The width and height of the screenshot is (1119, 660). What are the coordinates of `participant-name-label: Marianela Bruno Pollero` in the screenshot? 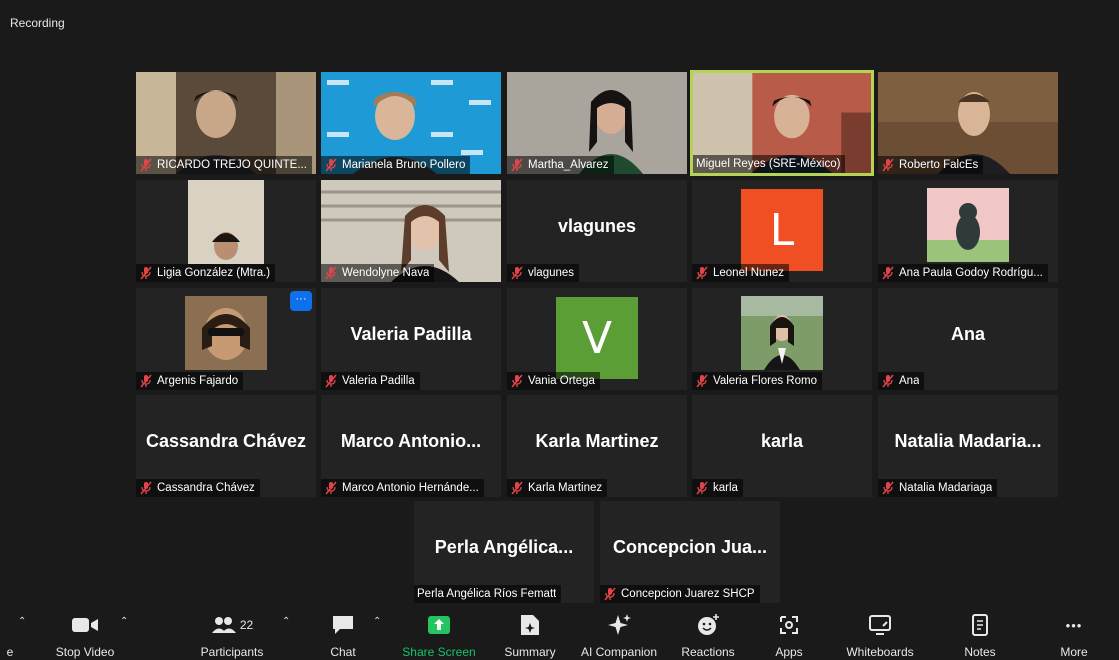 It's located at (396, 165).